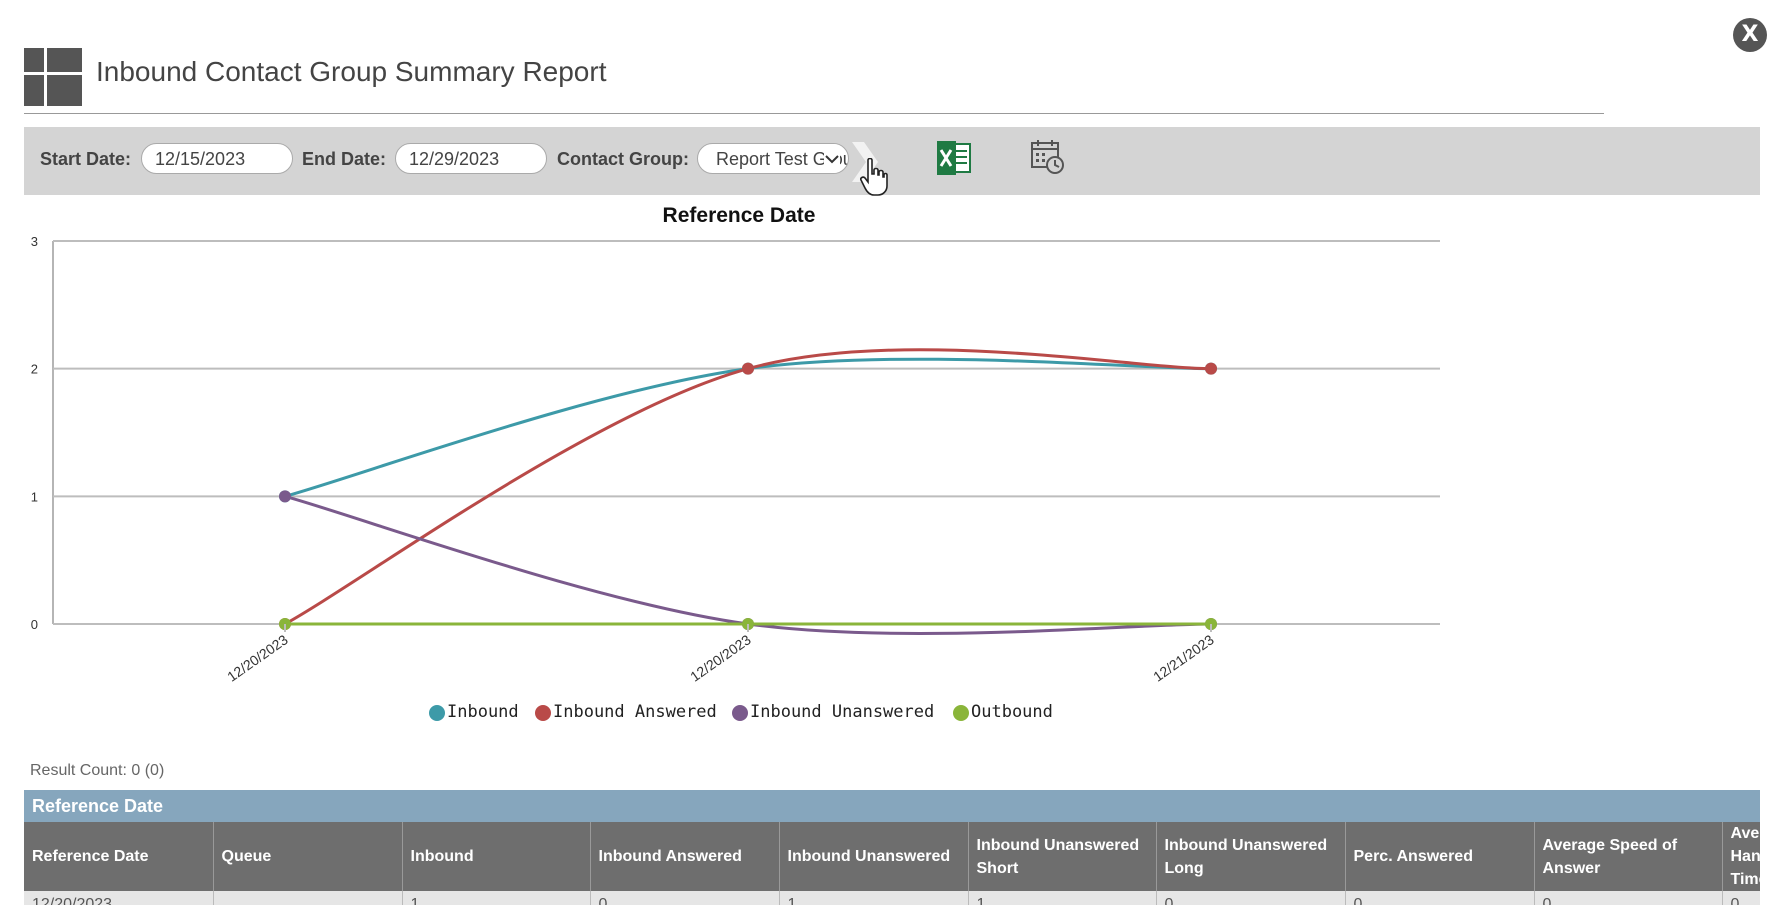  What do you see at coordinates (53, 77) in the screenshot?
I see `report-dashboard-icon` at bounding box center [53, 77].